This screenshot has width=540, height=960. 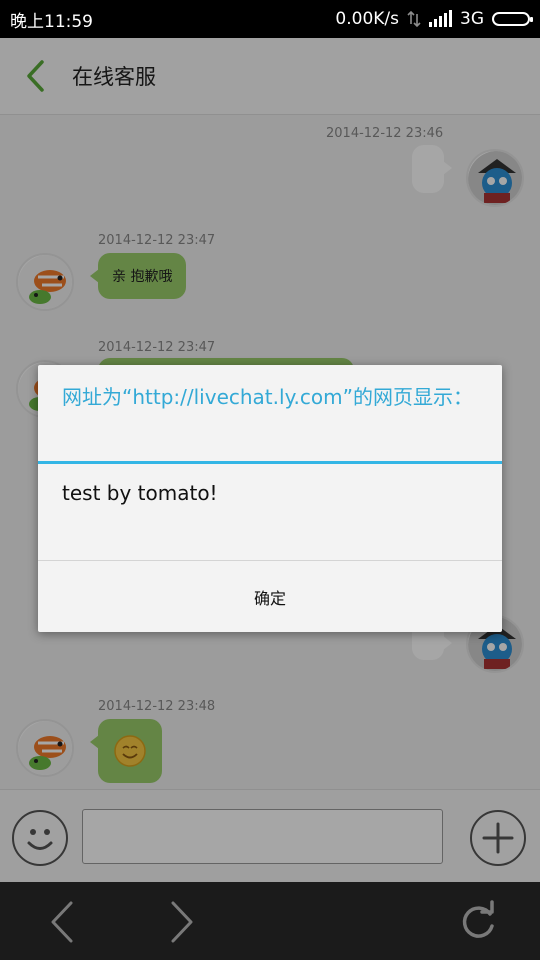 I want to click on status-time: 晚上11:59, so click(x=51, y=21).